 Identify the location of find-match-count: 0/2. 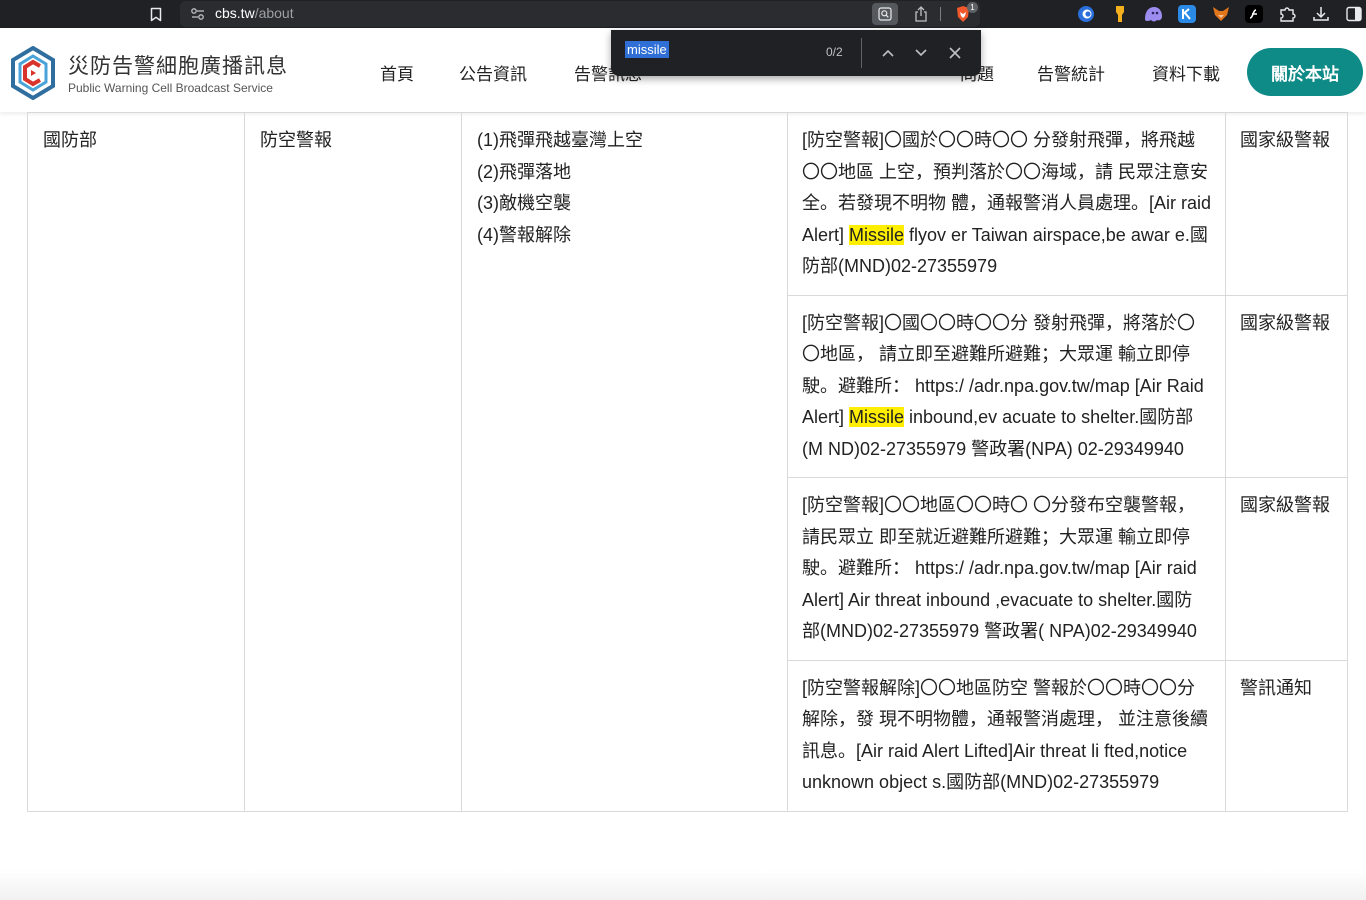
(834, 52).